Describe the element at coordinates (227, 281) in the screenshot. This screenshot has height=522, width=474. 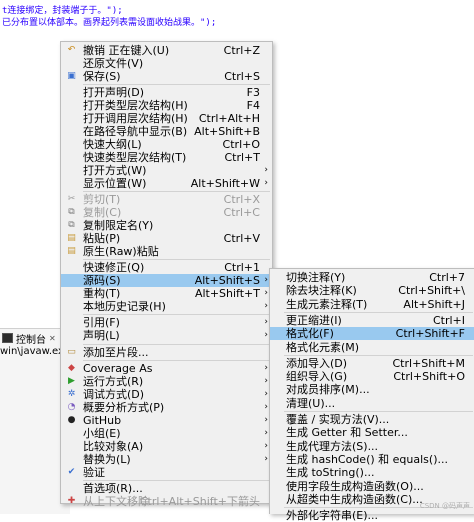
I see `menu-item-shortcut: Alt+Shift+S` at that location.